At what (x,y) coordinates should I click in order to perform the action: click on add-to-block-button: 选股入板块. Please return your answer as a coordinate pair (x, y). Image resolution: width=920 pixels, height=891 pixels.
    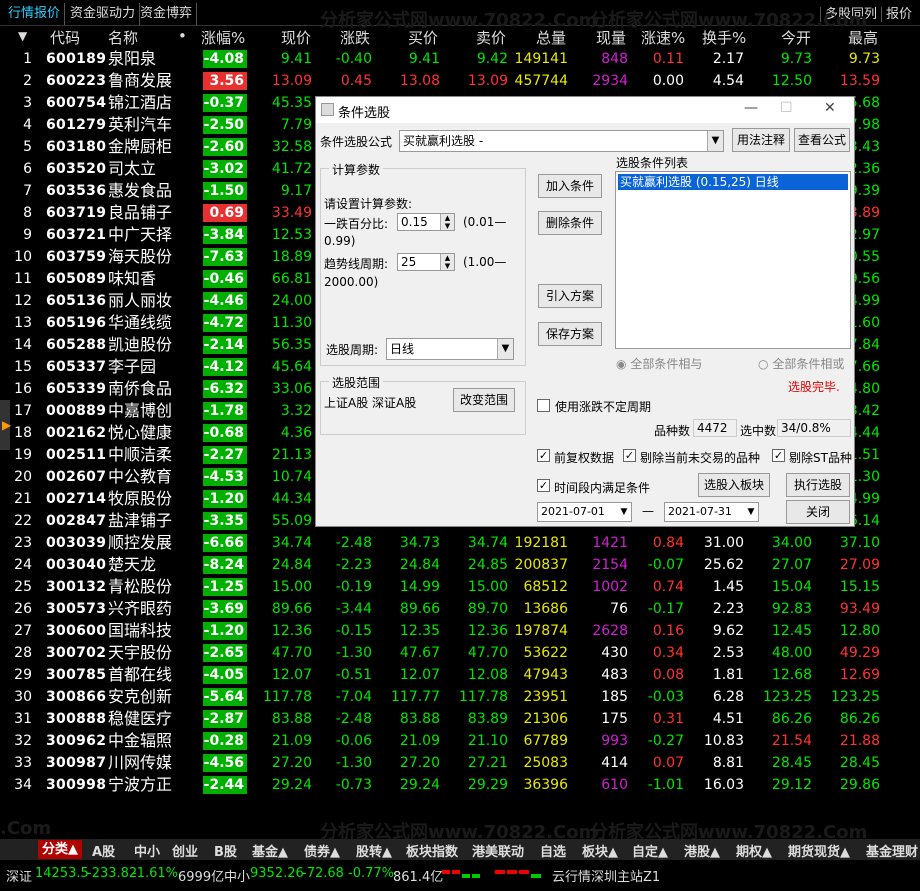
    Looking at the image, I should click on (734, 485).